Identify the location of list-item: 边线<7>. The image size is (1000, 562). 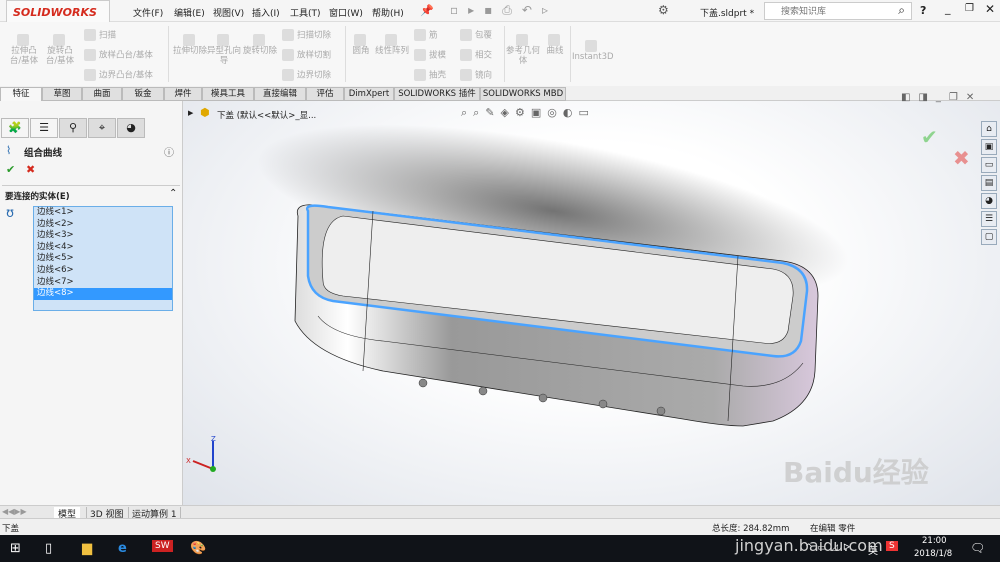
(103, 283).